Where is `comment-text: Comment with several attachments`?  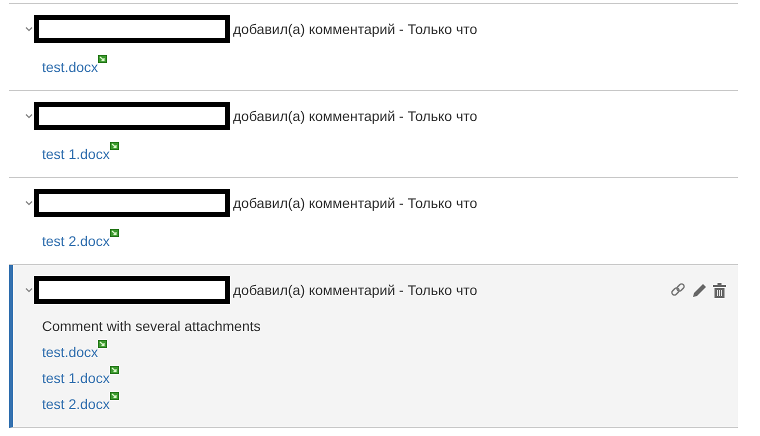
comment-text: Comment with several attachments is located at coordinates (152, 326).